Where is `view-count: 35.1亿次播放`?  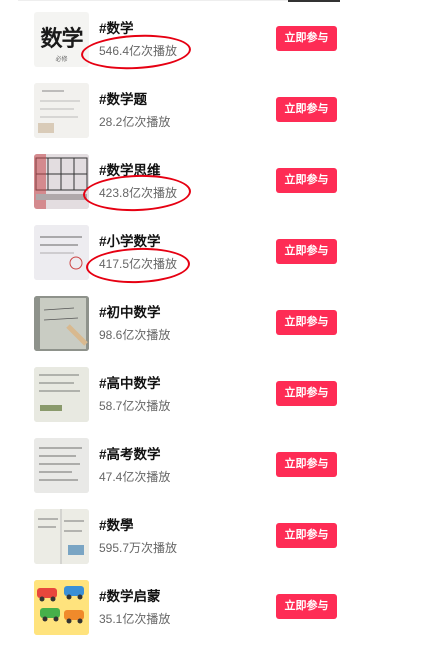 view-count: 35.1亿次播放 is located at coordinates (135, 619).